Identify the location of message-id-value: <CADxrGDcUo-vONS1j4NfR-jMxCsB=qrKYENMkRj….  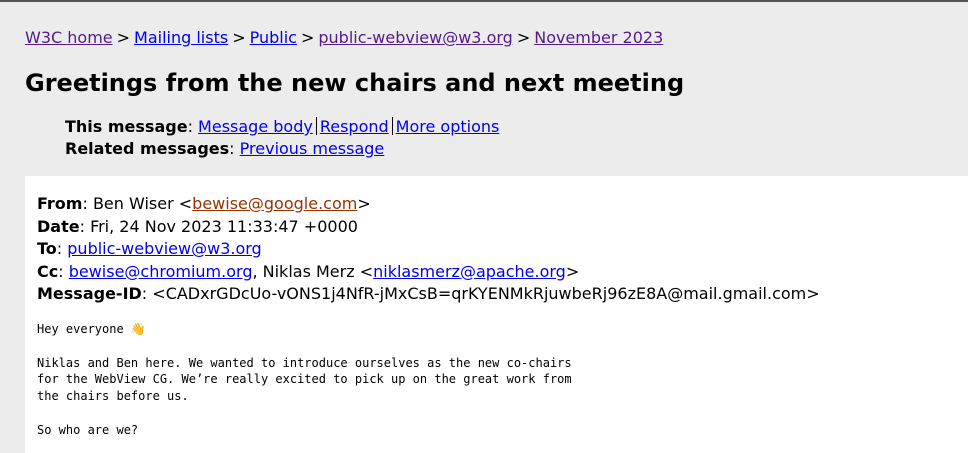
(486, 293).